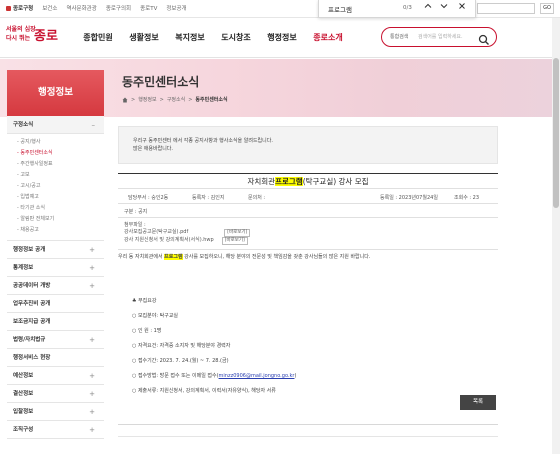 This screenshot has height=454, width=560. I want to click on top-link-health: 보건소, so click(49, 8).